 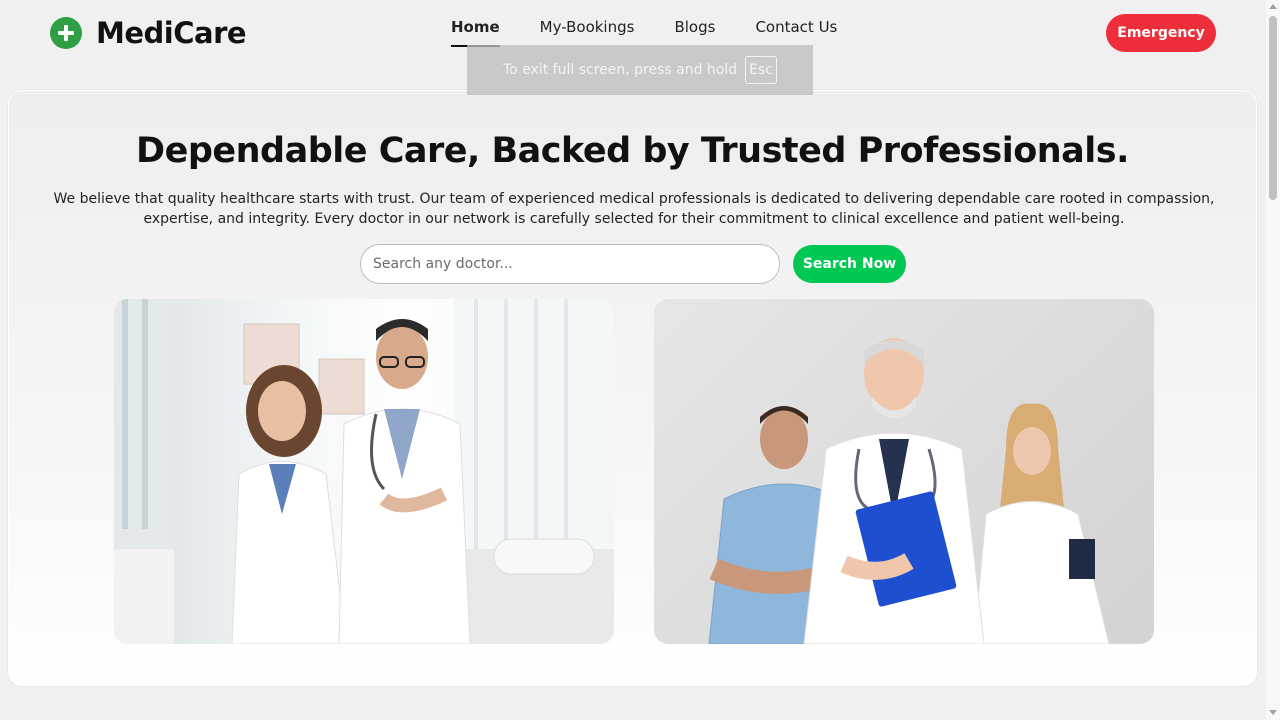 I want to click on logo: MediCare, so click(x=148, y=33).